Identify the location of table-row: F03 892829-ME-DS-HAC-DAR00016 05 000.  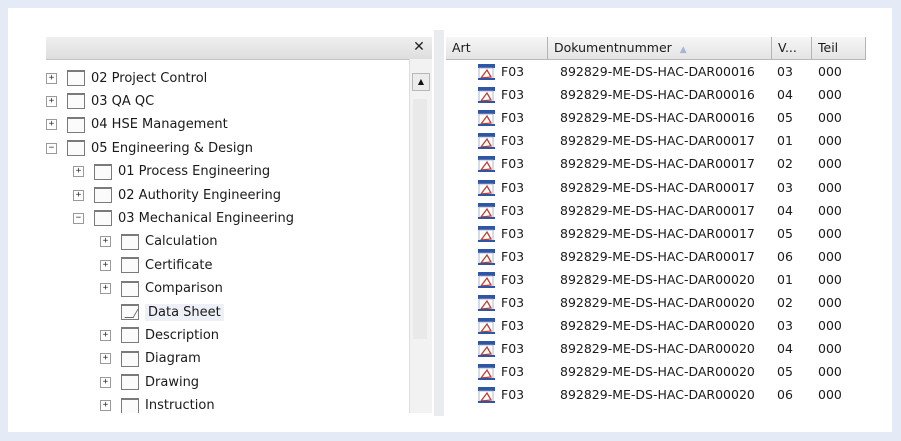
(656, 118).